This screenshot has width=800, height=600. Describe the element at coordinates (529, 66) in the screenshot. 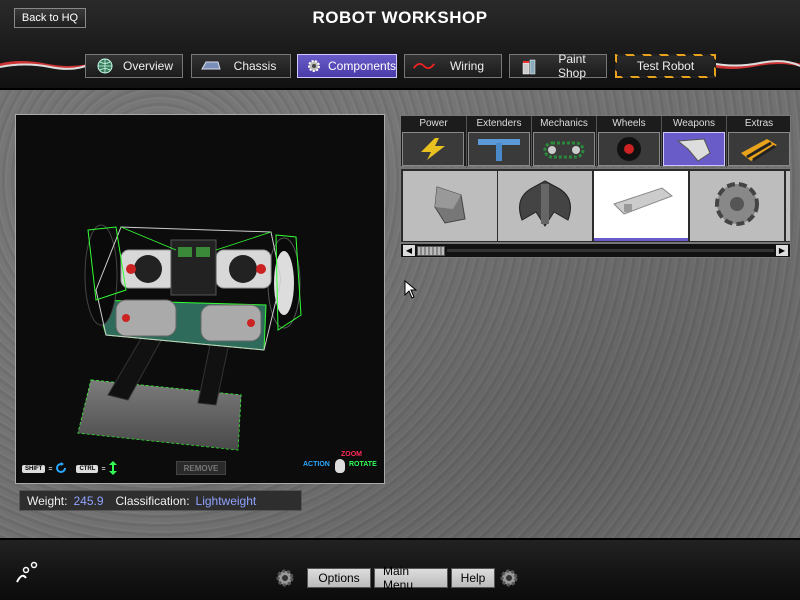

I see `paint-can-icon` at that location.